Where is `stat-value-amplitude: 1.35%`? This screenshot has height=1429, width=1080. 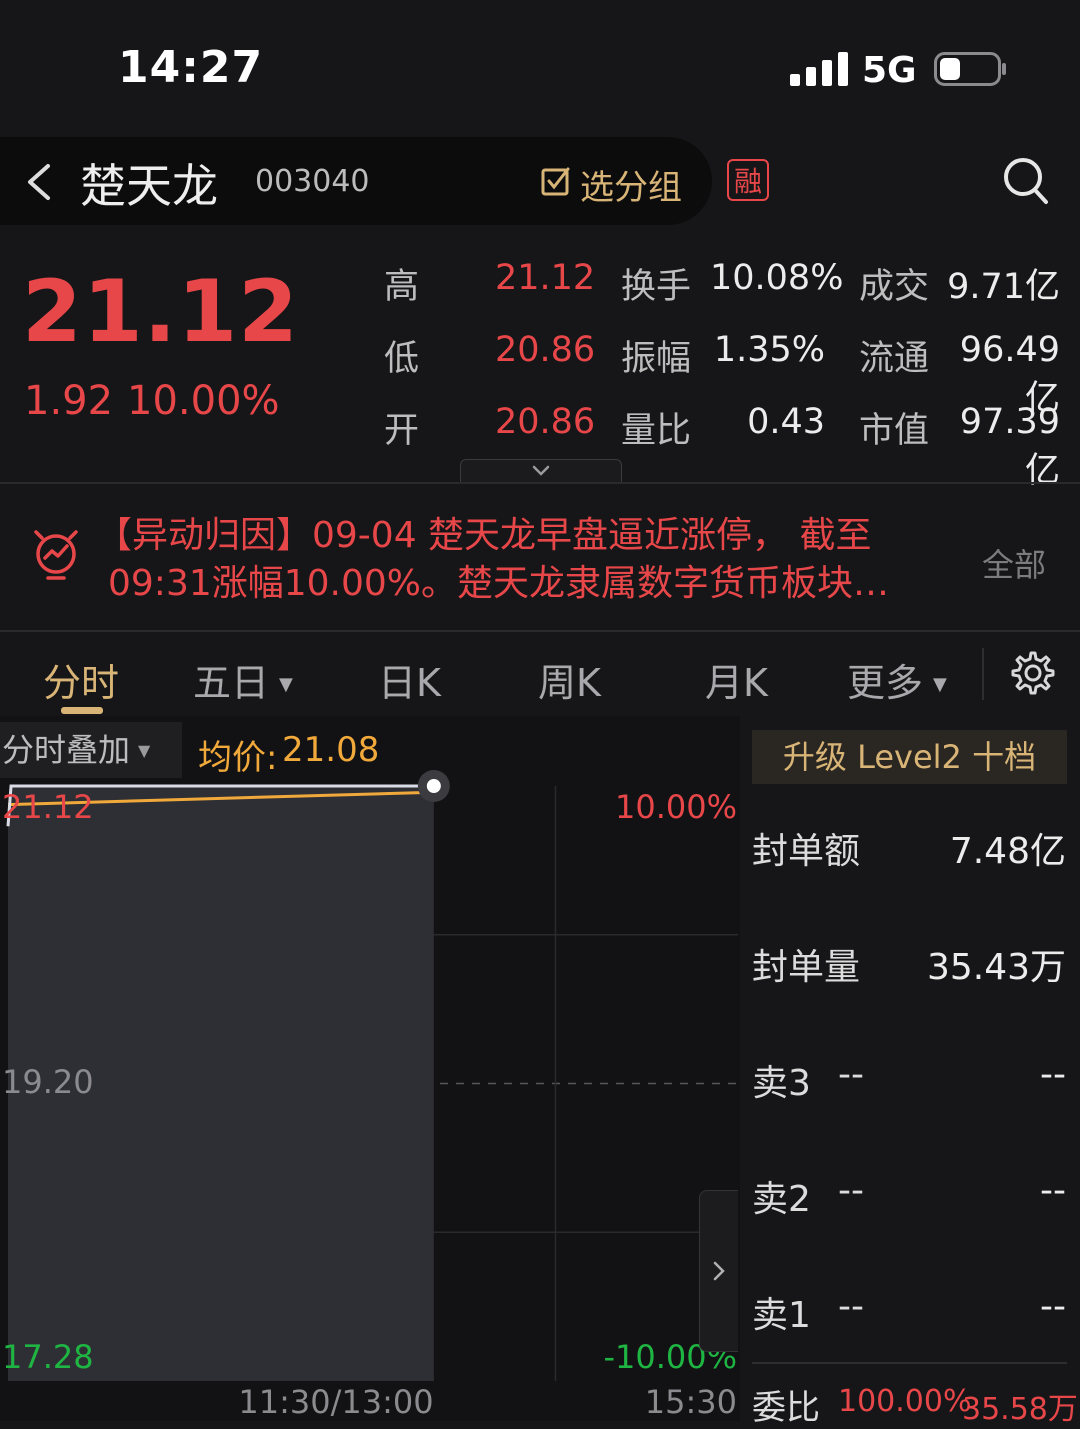
stat-value-amplitude: 1.35% is located at coordinates (769, 350).